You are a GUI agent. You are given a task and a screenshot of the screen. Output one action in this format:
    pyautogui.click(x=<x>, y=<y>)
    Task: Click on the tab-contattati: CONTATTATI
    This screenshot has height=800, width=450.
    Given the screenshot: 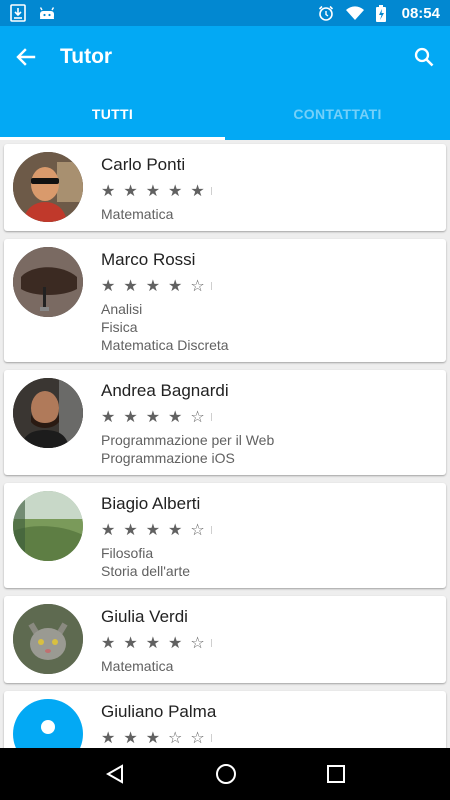 What is the action you would take?
    pyautogui.click(x=337, y=114)
    